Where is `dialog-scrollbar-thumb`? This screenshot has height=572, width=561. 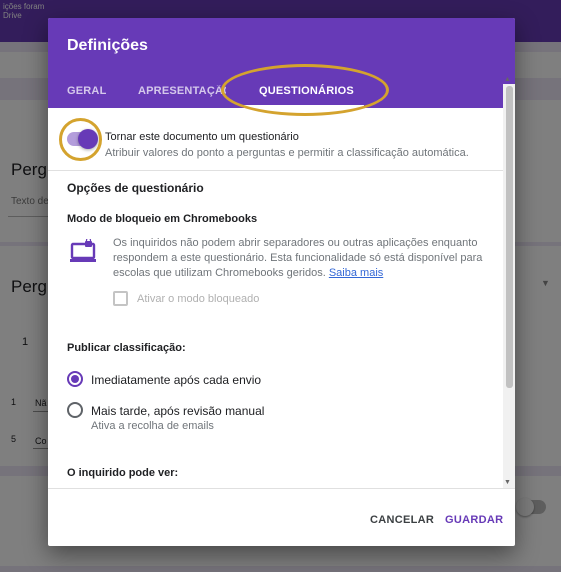
dialog-scrollbar-thumb is located at coordinates (509, 237).